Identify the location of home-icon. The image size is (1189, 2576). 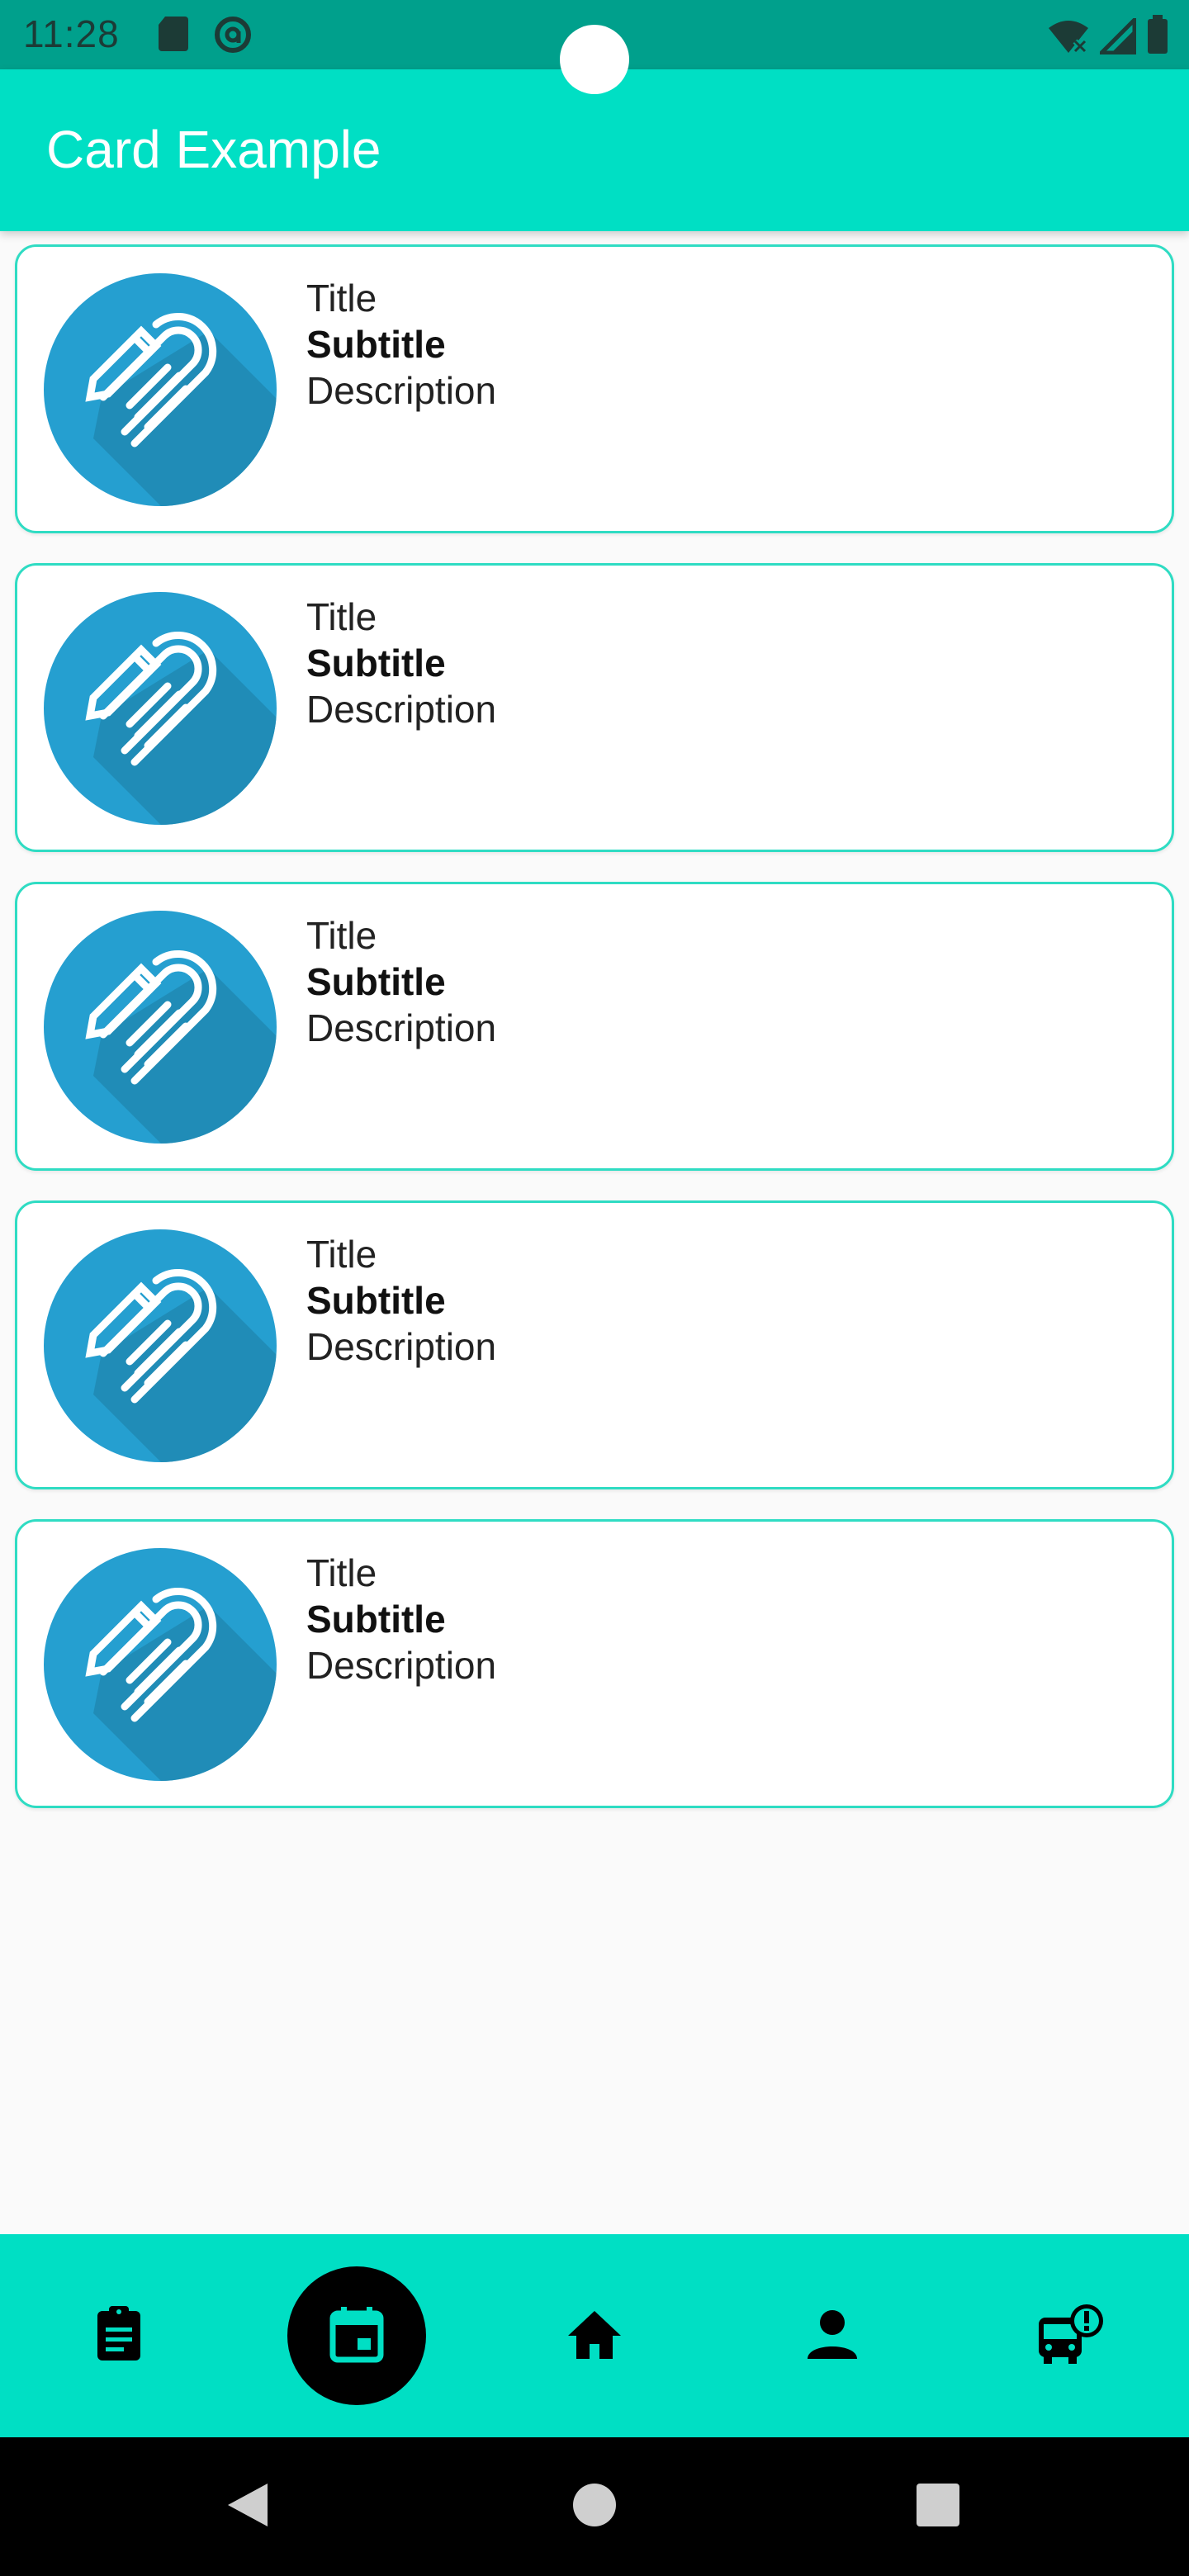
(594, 2336).